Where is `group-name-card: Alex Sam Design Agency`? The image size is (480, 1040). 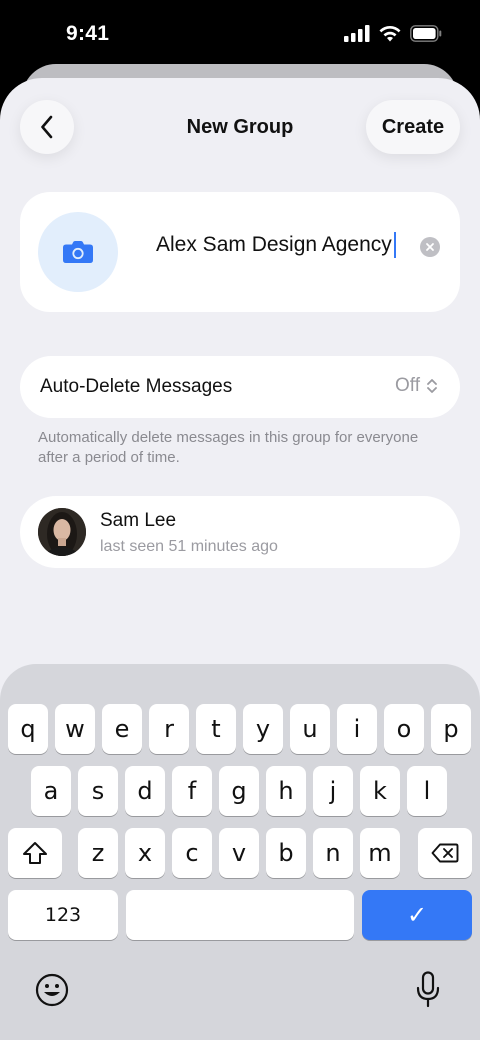
group-name-card: Alex Sam Design Agency is located at coordinates (240, 252).